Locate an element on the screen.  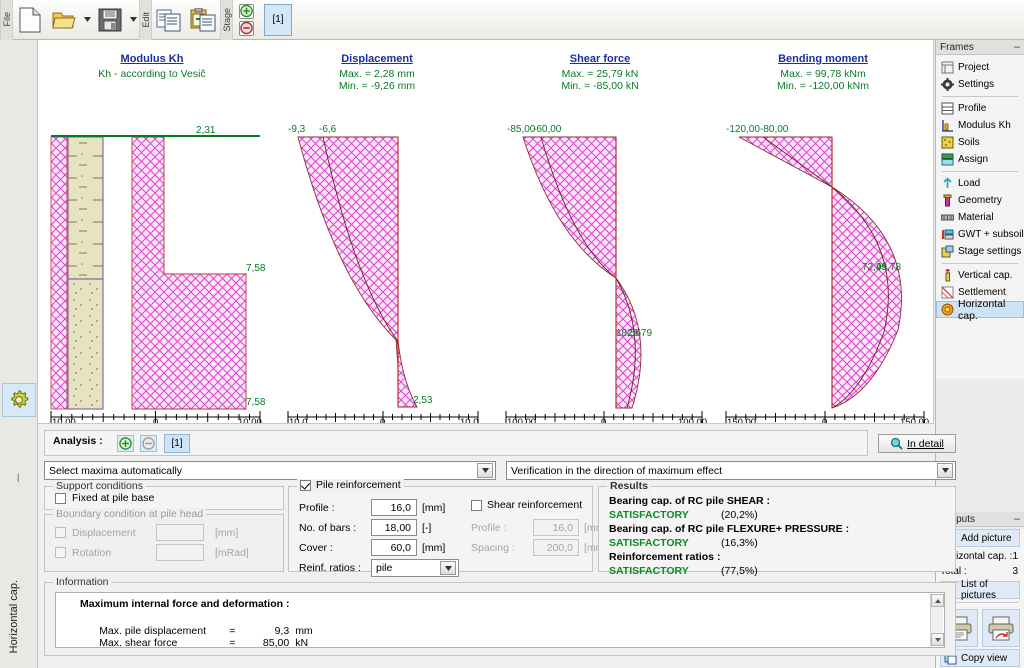
sidebar-item-profile: Profile is located at coordinates (980, 108).